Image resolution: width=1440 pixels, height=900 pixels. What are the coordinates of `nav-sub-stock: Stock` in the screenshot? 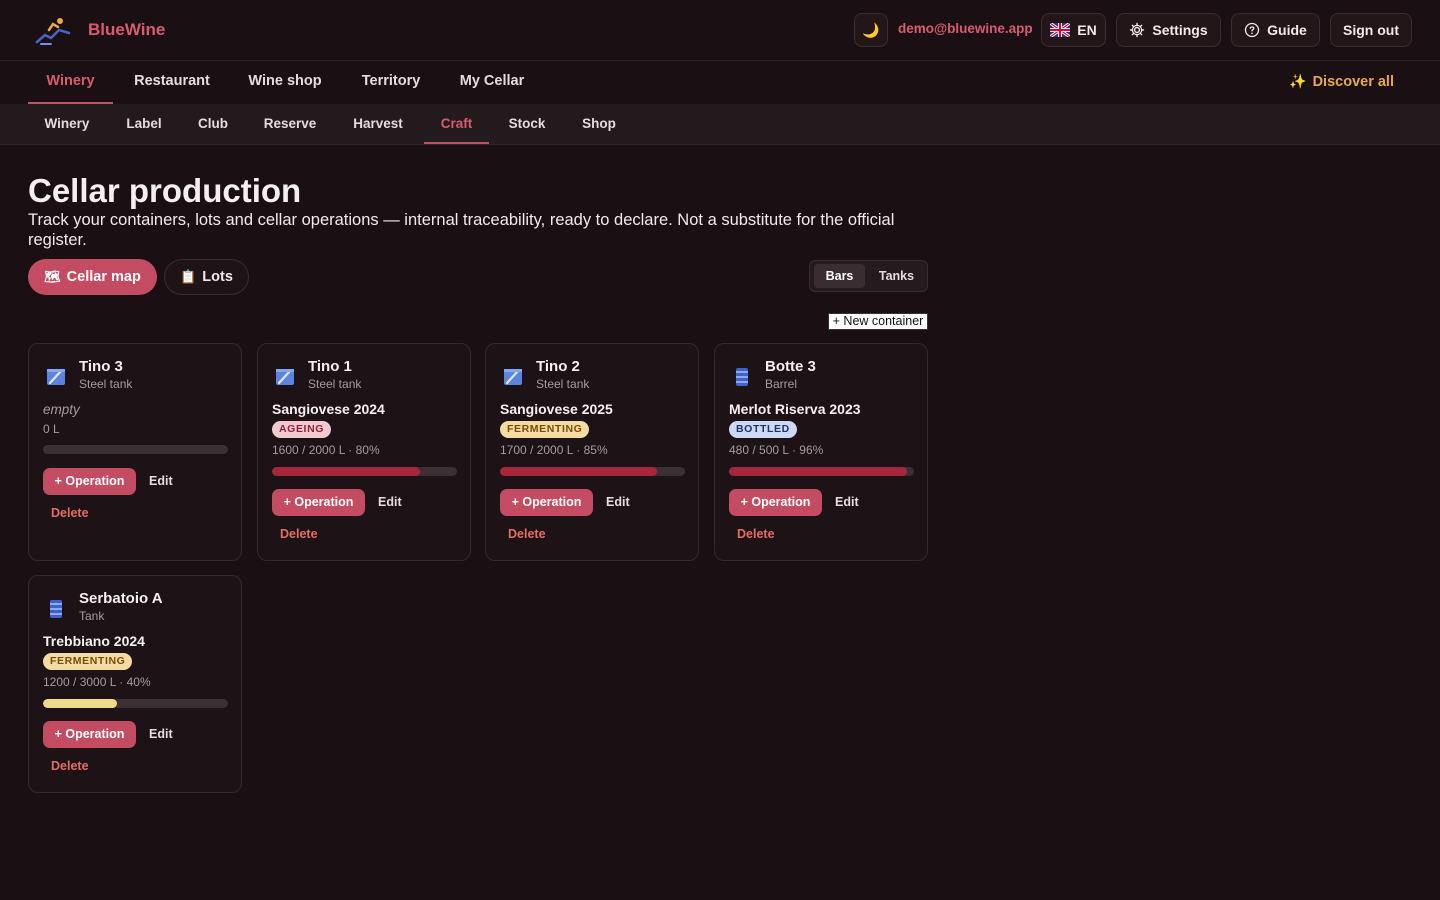 It's located at (527, 124).